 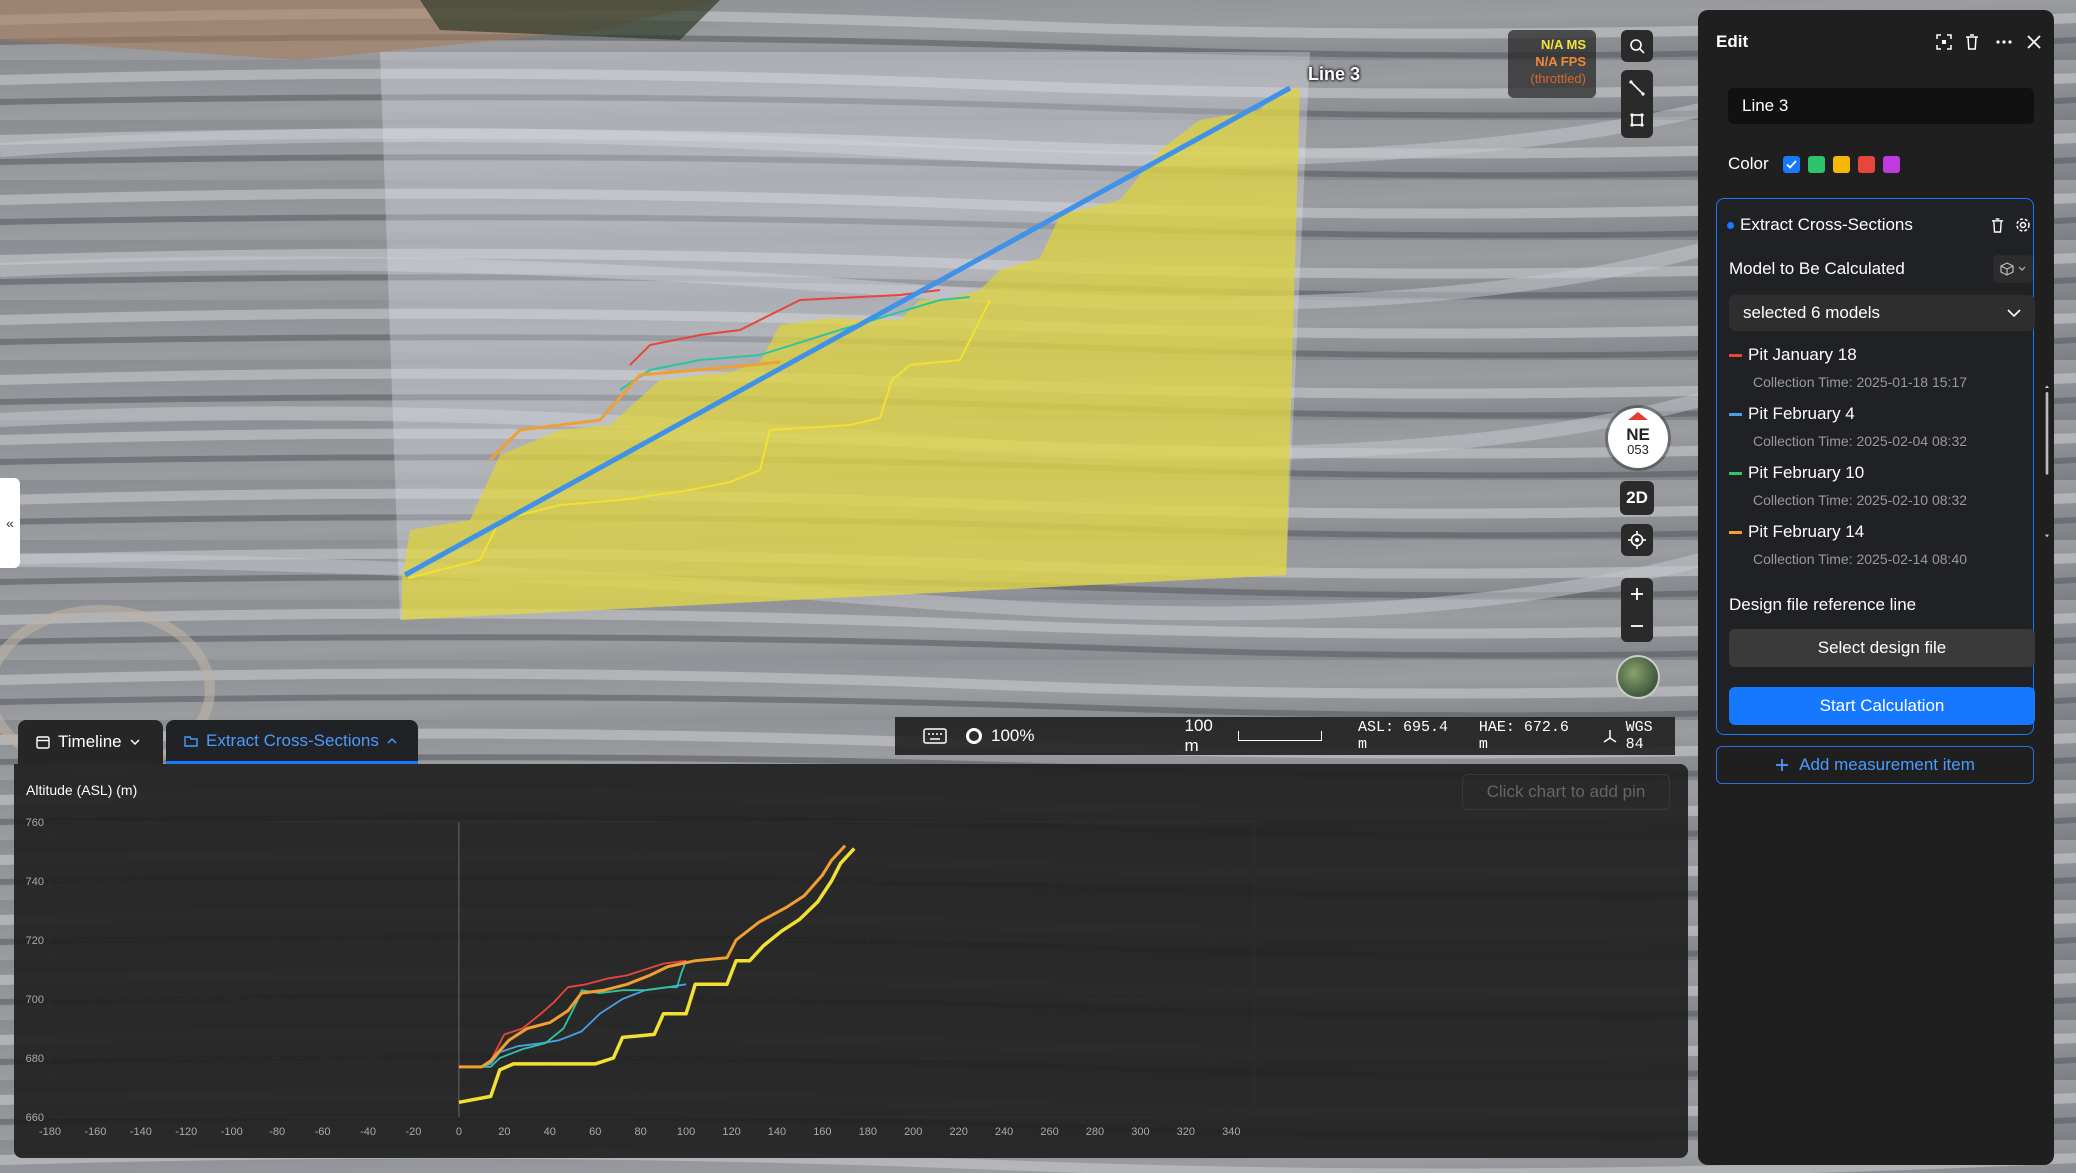 I want to click on x-tick-label: 140, so click(x=777, y=1132).